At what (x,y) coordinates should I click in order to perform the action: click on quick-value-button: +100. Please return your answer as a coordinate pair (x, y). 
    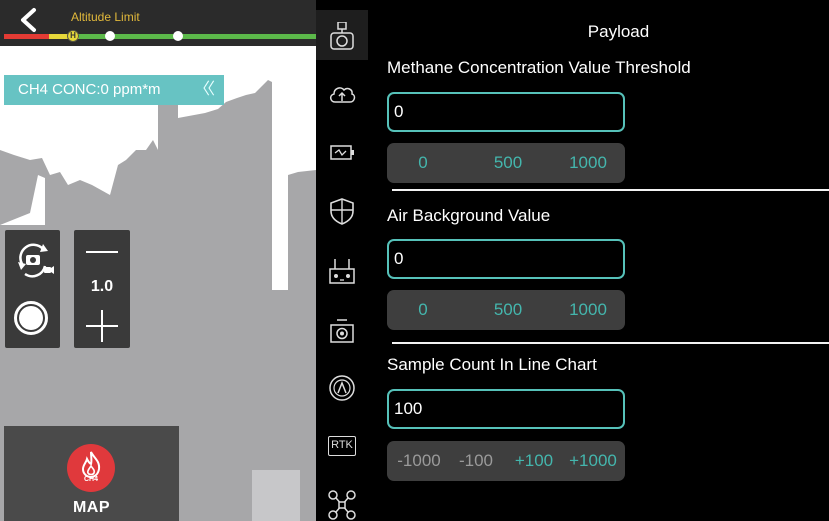
    Looking at the image, I should click on (534, 461).